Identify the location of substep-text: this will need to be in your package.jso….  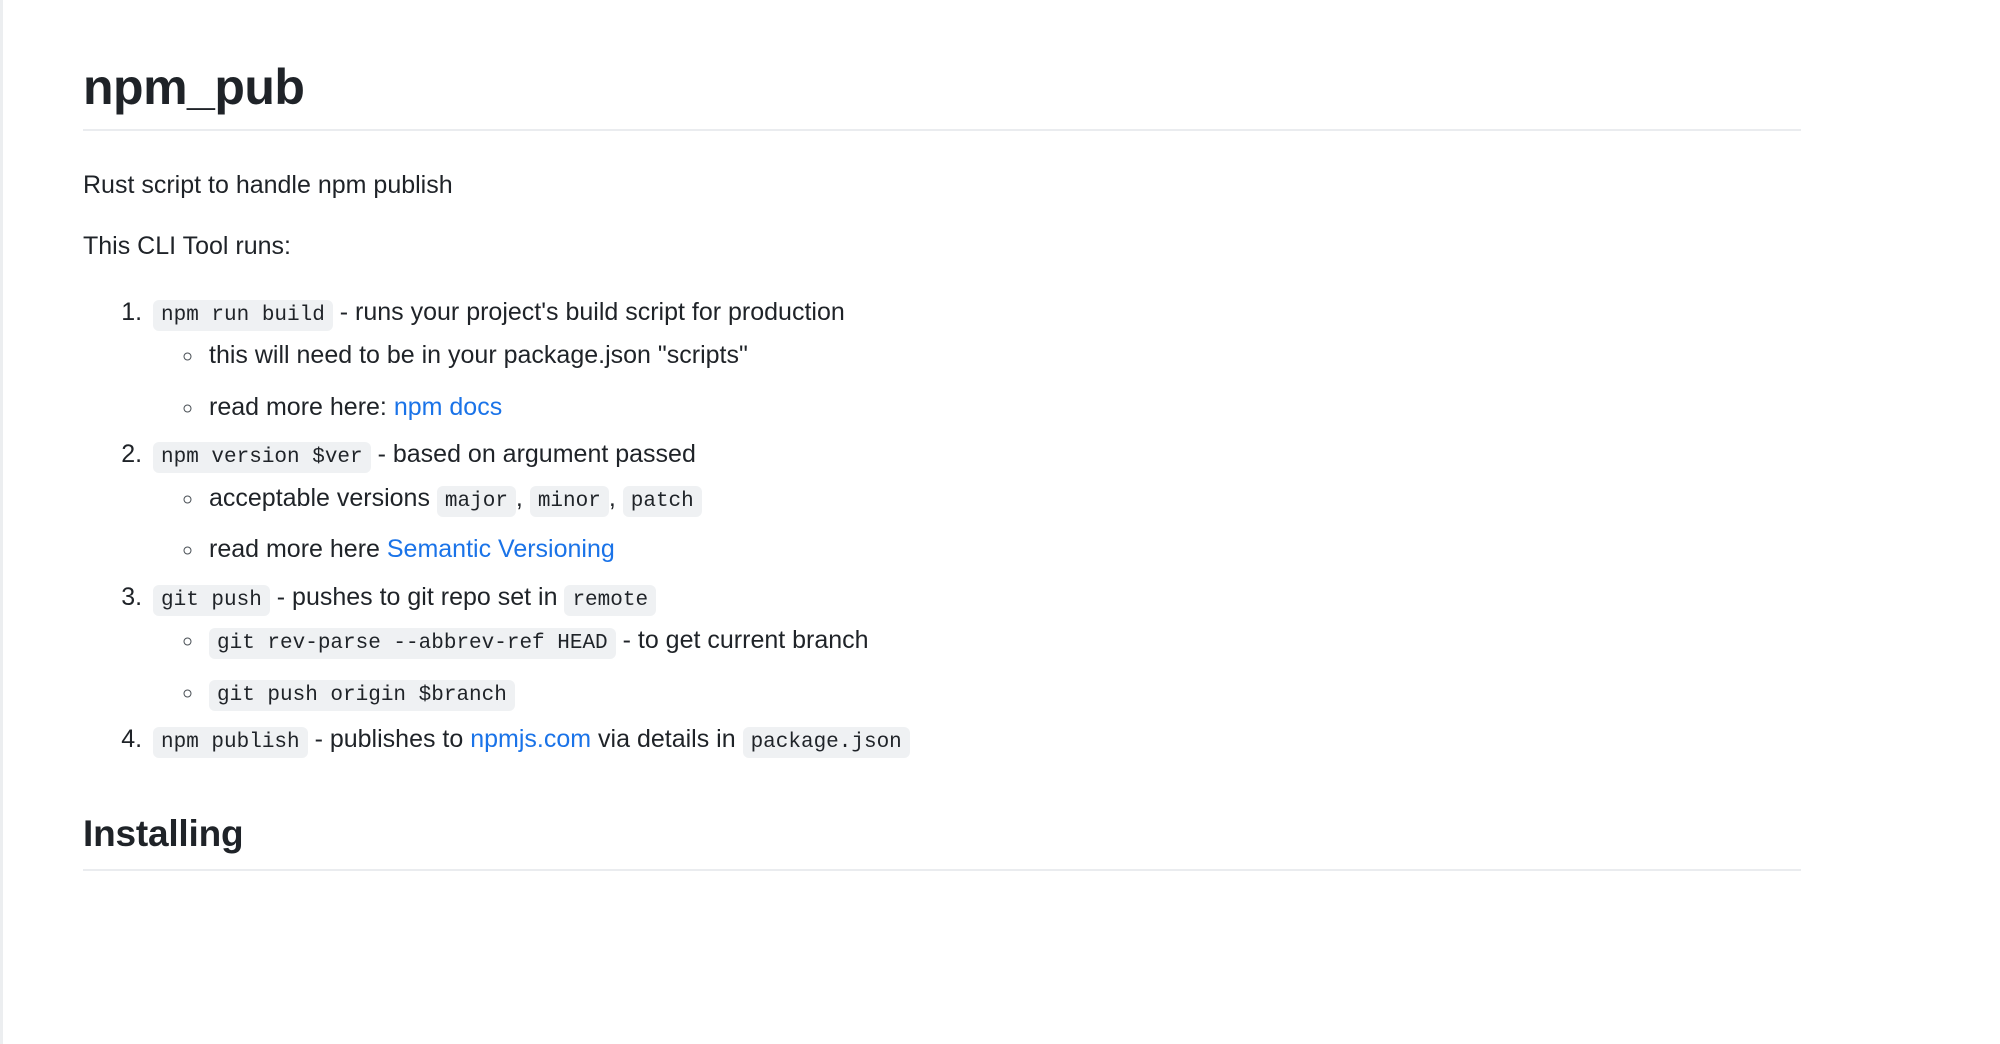
(478, 355).